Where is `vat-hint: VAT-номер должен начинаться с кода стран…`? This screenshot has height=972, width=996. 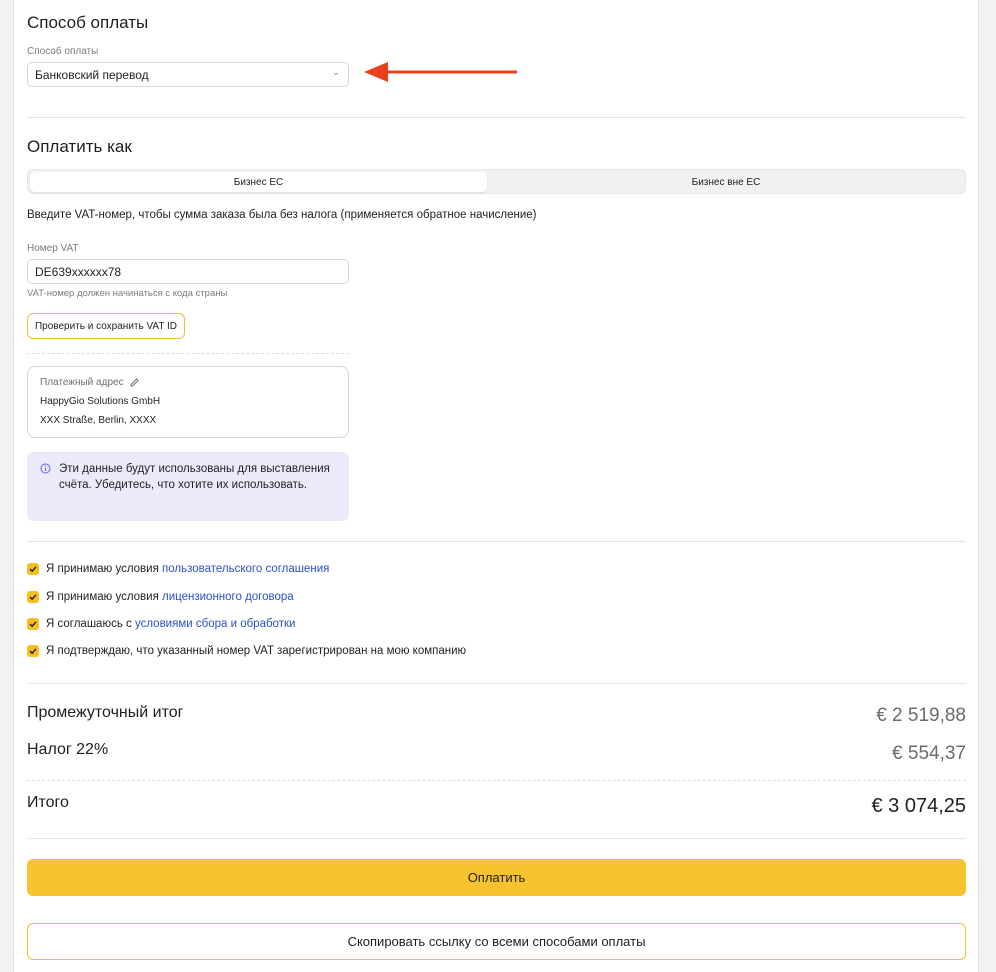 vat-hint: VAT-номер должен начинаться с кода стран… is located at coordinates (127, 293).